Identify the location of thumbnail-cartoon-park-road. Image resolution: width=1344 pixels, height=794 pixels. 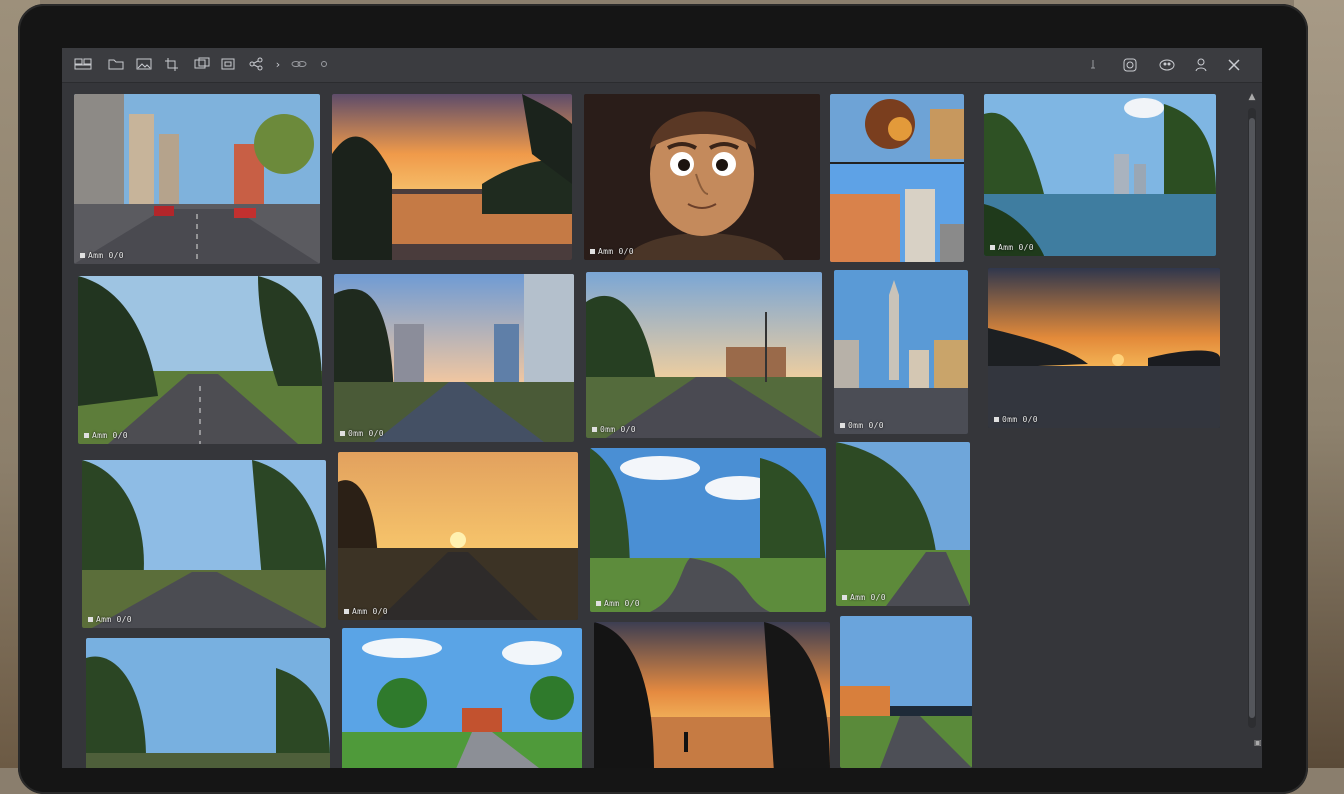
(462, 698).